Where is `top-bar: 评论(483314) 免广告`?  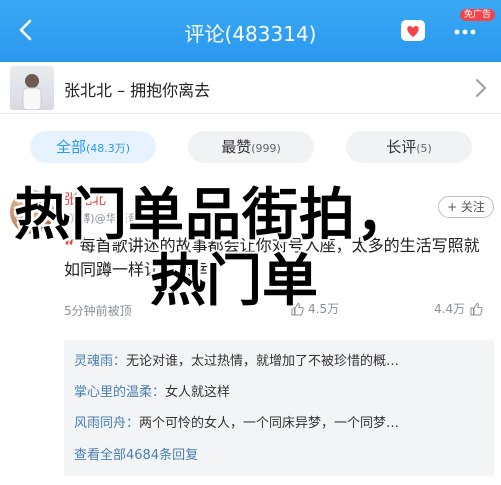 top-bar: 评论(483314) 免广告 is located at coordinates (250, 31).